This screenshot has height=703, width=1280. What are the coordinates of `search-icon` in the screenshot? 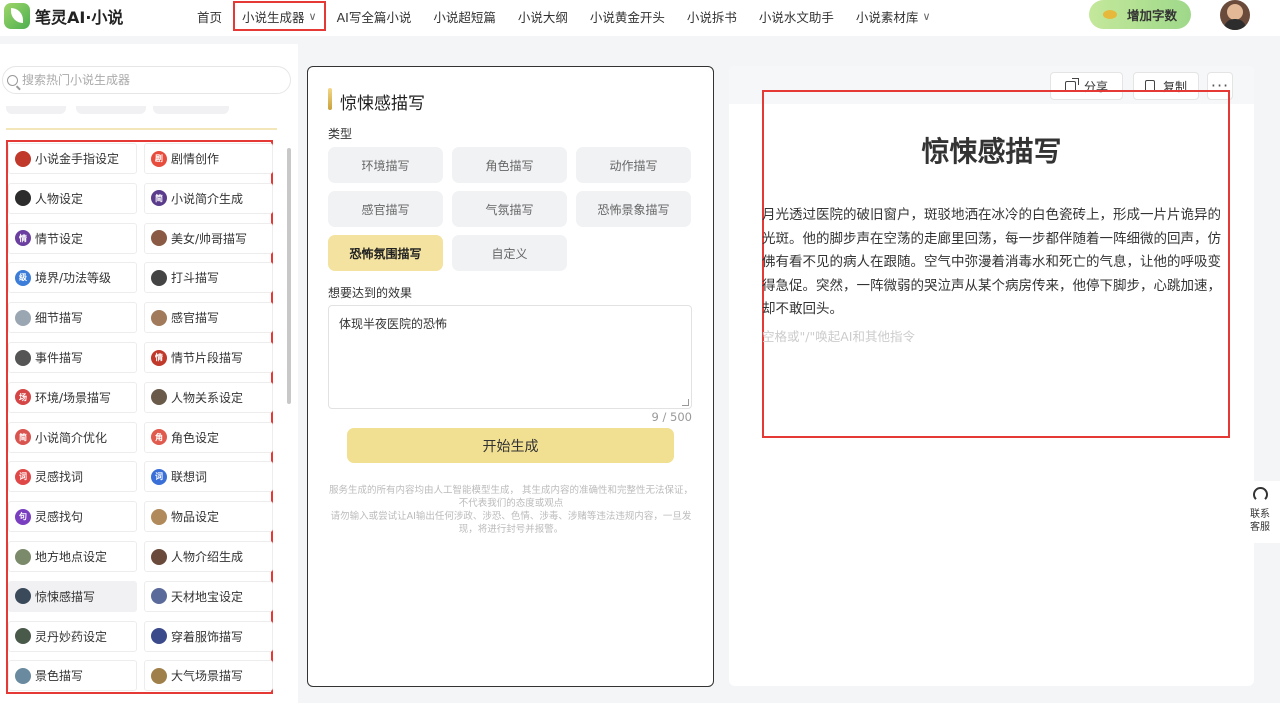 It's located at (12, 80).